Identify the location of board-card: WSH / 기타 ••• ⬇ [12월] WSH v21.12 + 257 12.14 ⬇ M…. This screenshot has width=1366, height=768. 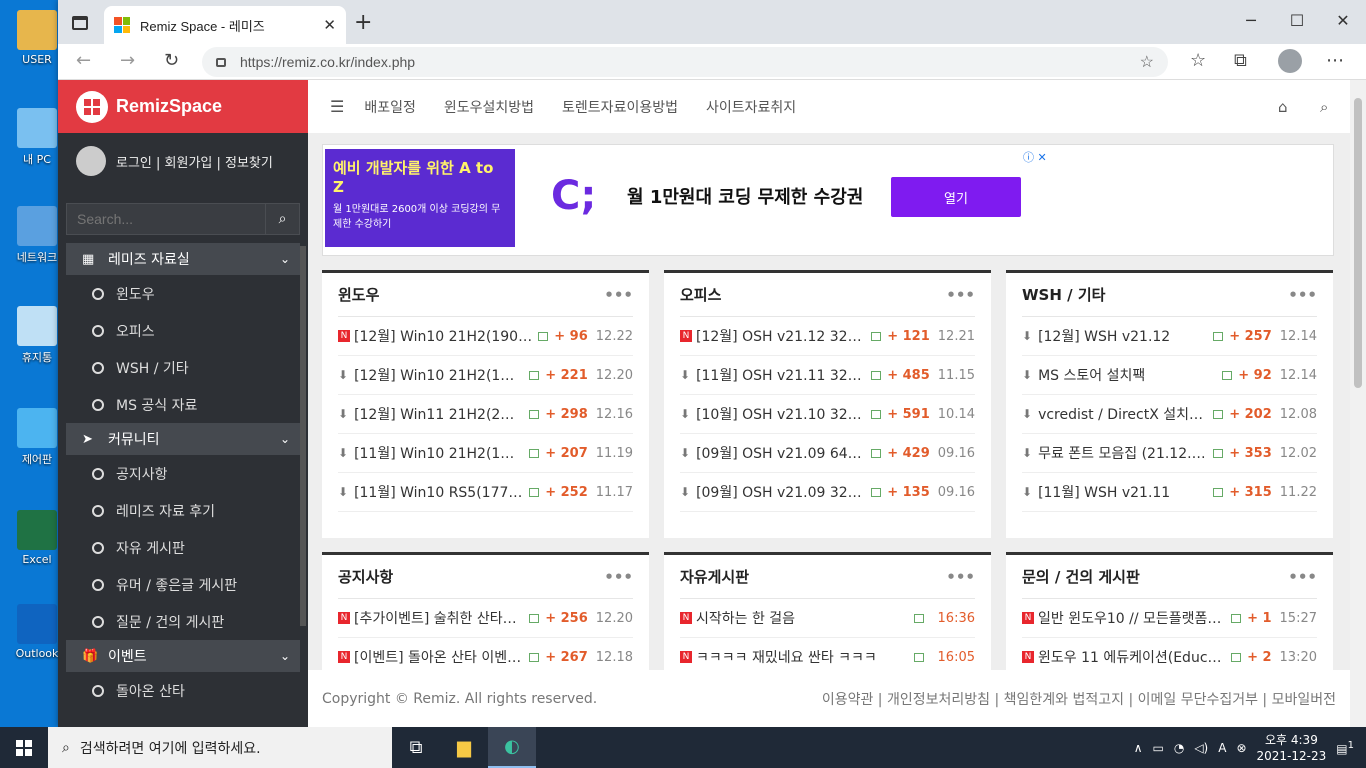
(1169, 404).